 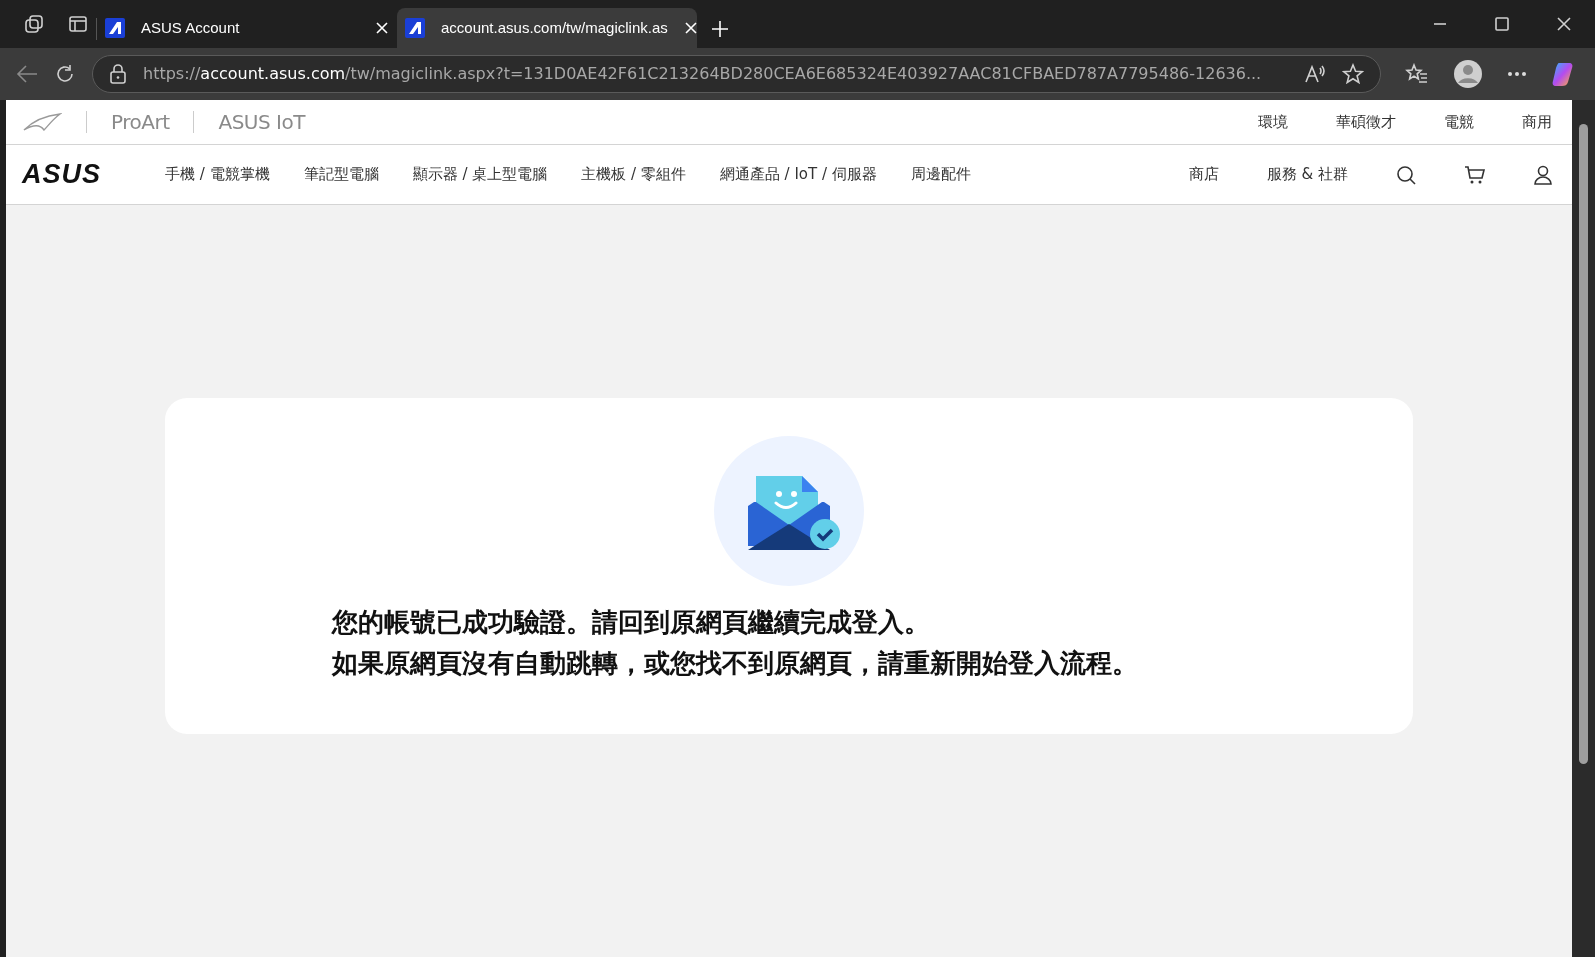 What do you see at coordinates (341, 174) in the screenshot?
I see `nav-link-item: 筆記型電腦` at bounding box center [341, 174].